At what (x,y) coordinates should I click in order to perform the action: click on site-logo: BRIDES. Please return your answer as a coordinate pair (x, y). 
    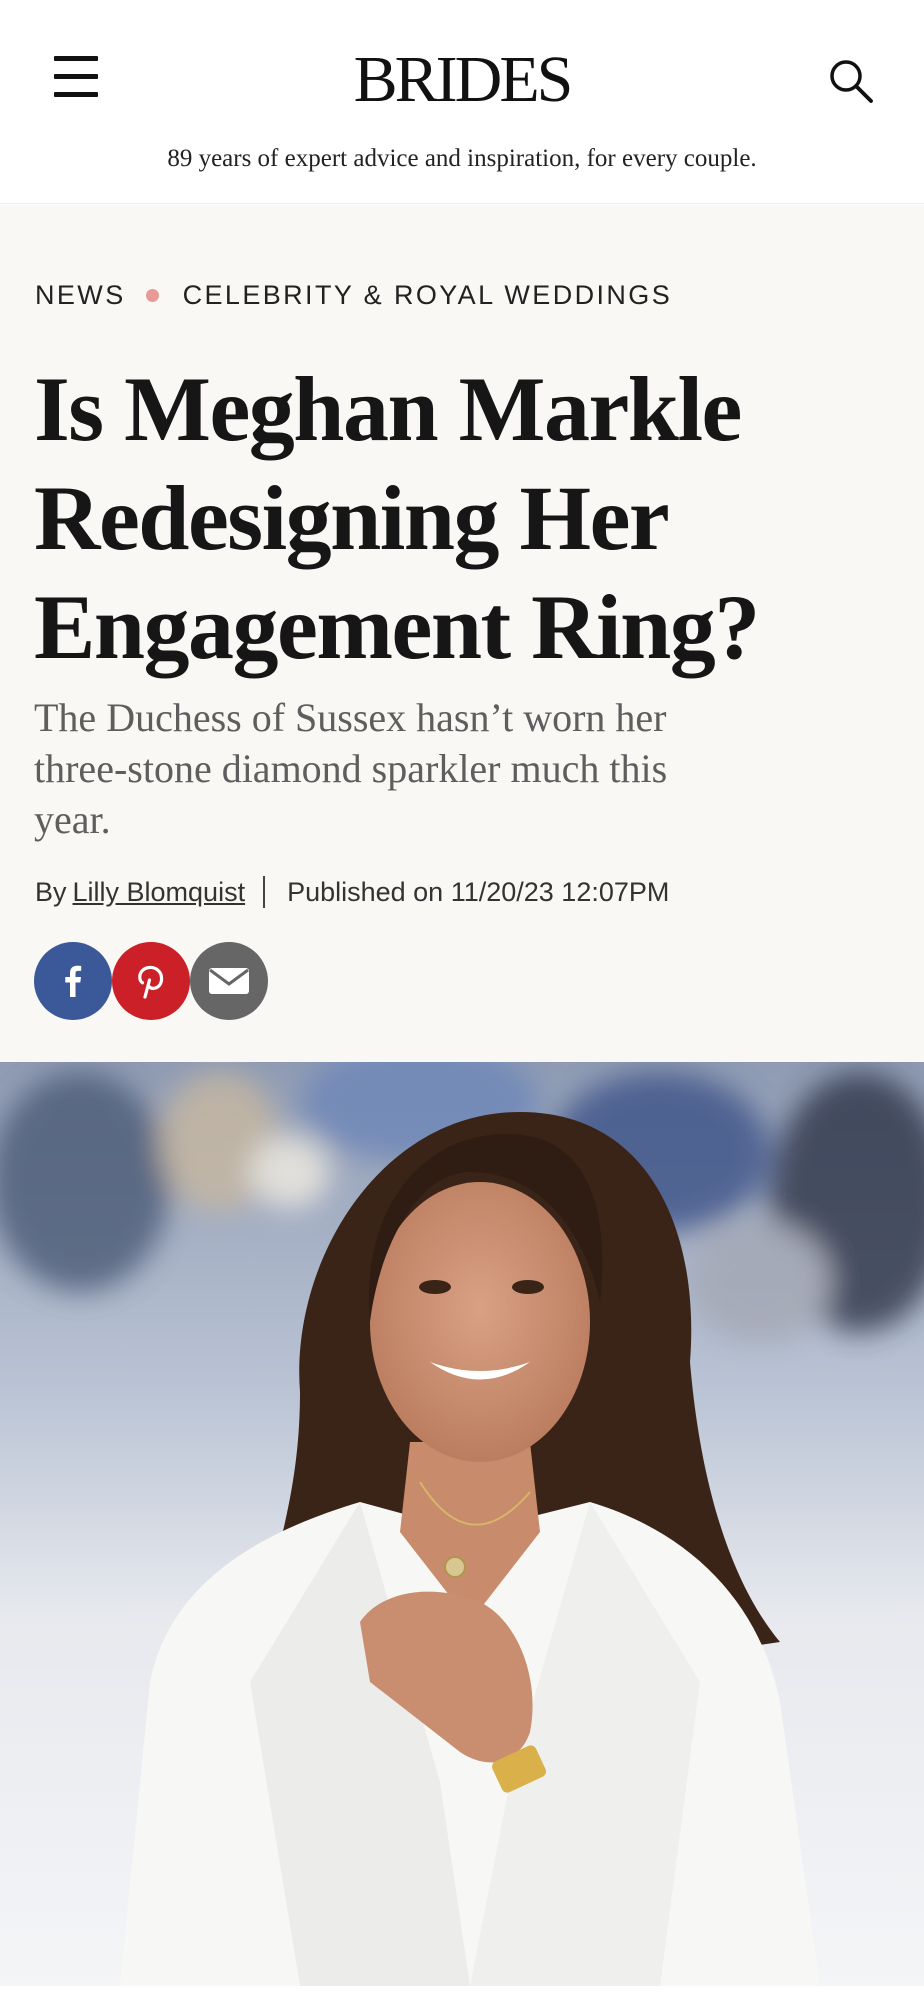
    Looking at the image, I should click on (462, 80).